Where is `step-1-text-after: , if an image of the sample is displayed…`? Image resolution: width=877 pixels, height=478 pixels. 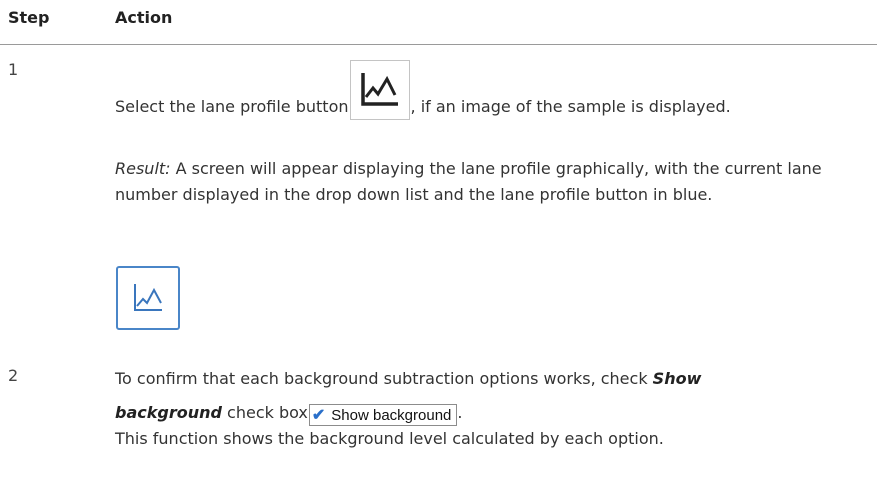 step-1-text-after: , if an image of the sample is displayed… is located at coordinates (570, 106).